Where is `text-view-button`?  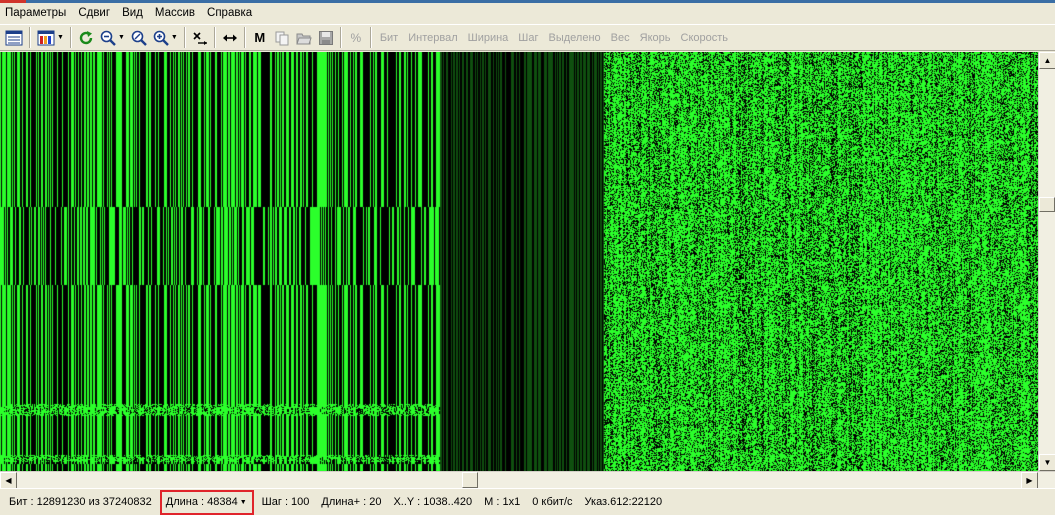
text-view-button is located at coordinates (14, 37).